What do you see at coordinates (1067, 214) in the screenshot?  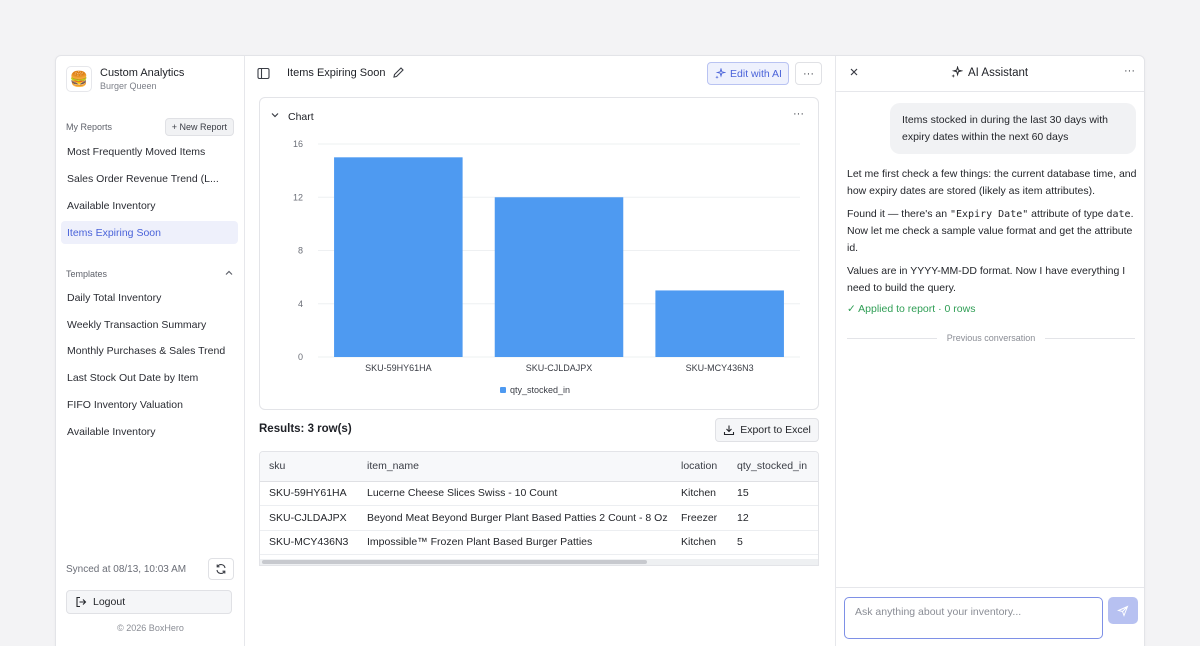 I see `assistant-text: attribute of type` at bounding box center [1067, 214].